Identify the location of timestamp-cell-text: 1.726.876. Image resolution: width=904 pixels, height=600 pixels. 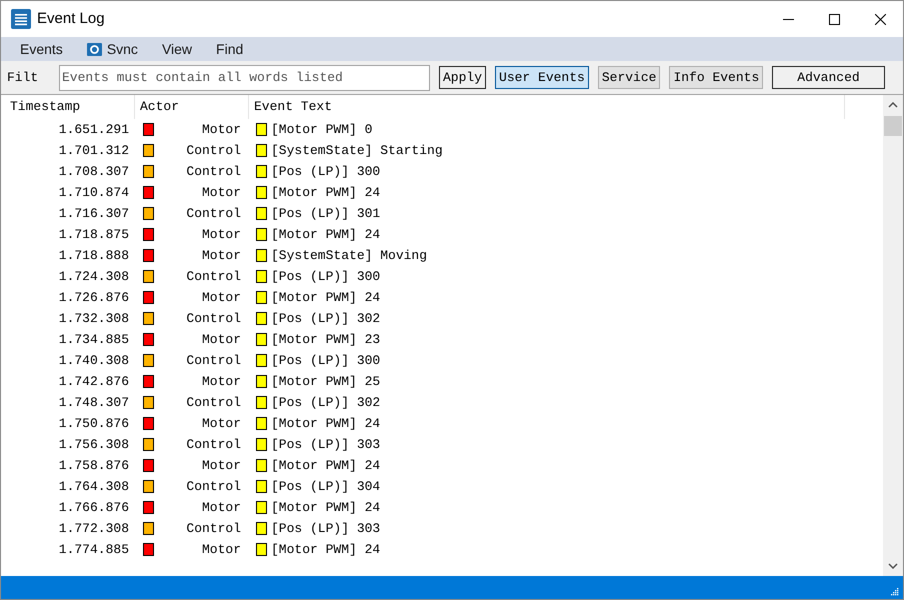
(93, 297).